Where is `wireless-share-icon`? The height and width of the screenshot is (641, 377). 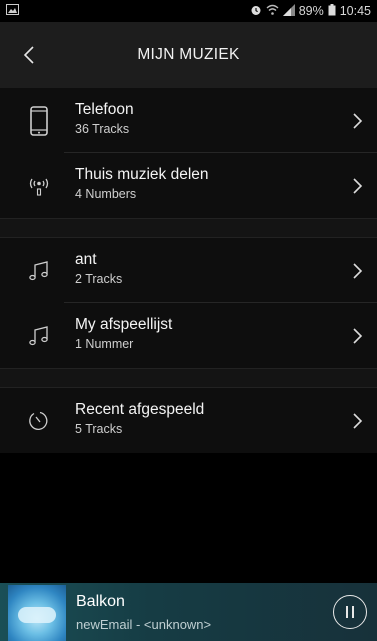 wireless-share-icon is located at coordinates (39, 186).